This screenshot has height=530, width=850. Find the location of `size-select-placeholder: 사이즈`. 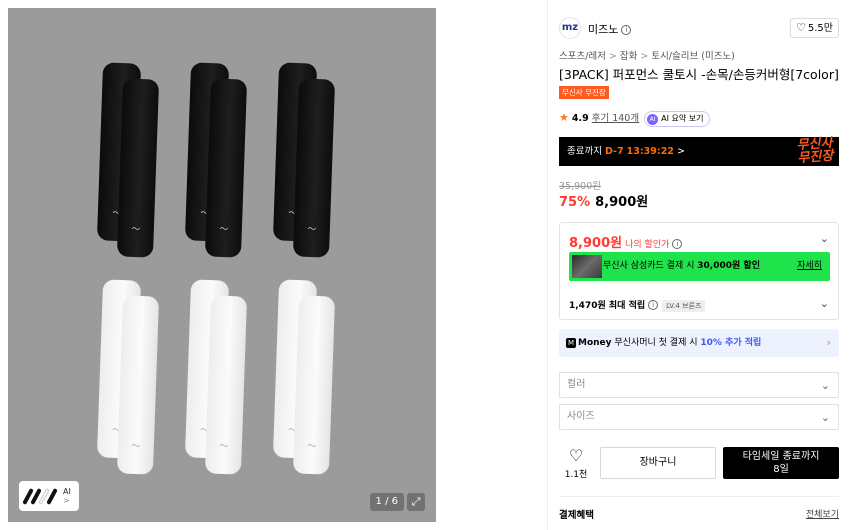

size-select-placeholder: 사이즈 is located at coordinates (581, 416).